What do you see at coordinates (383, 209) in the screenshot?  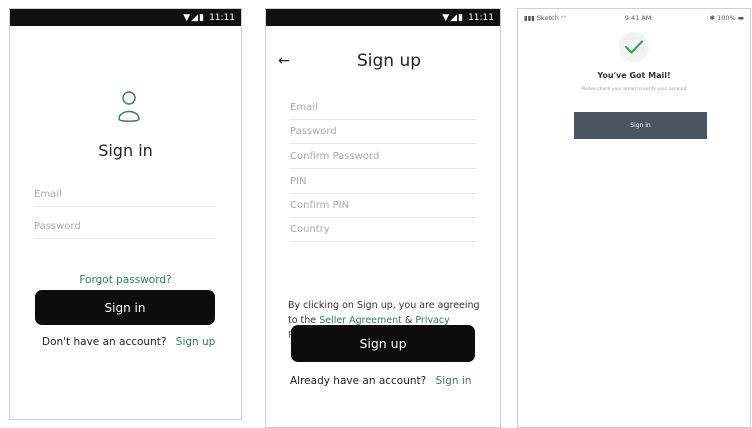 I see `confirm-pin-field: Confirm PIN` at bounding box center [383, 209].